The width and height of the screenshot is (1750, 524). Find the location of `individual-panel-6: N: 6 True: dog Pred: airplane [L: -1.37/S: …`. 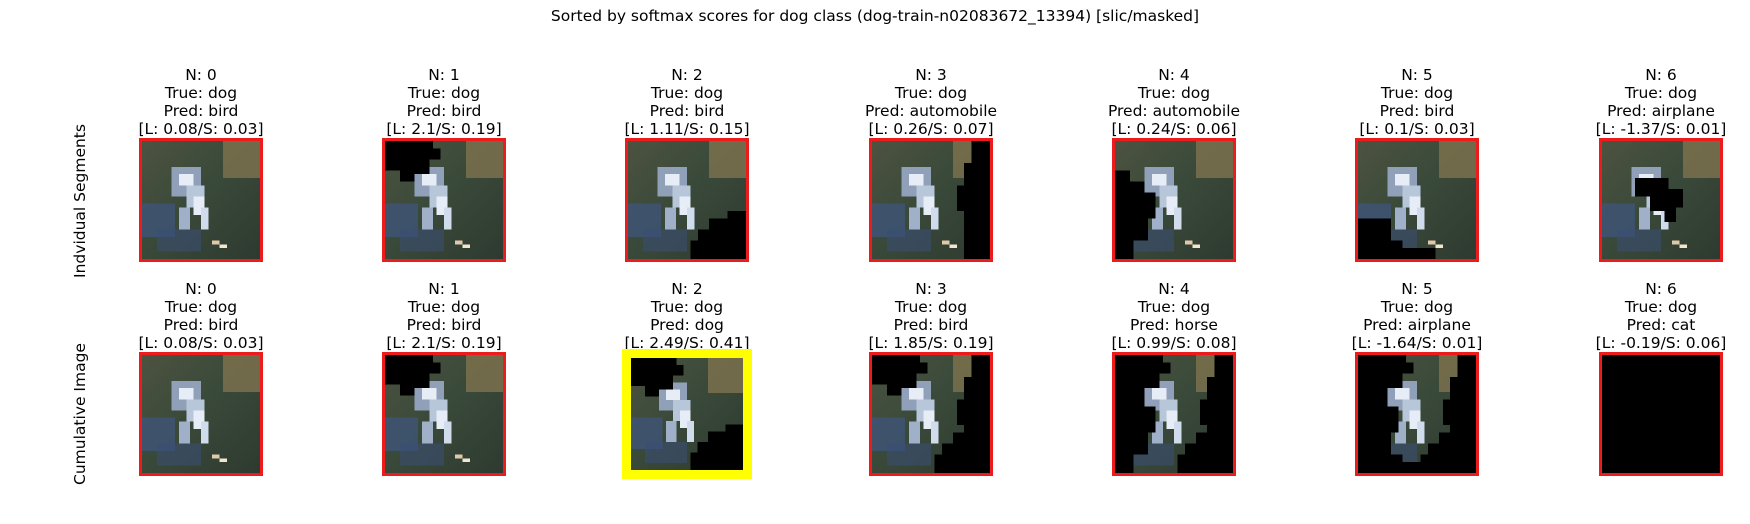

individual-panel-6: N: 6 True: dog Pred: airplane [L: -1.37/S: … is located at coordinates (1653, 164).